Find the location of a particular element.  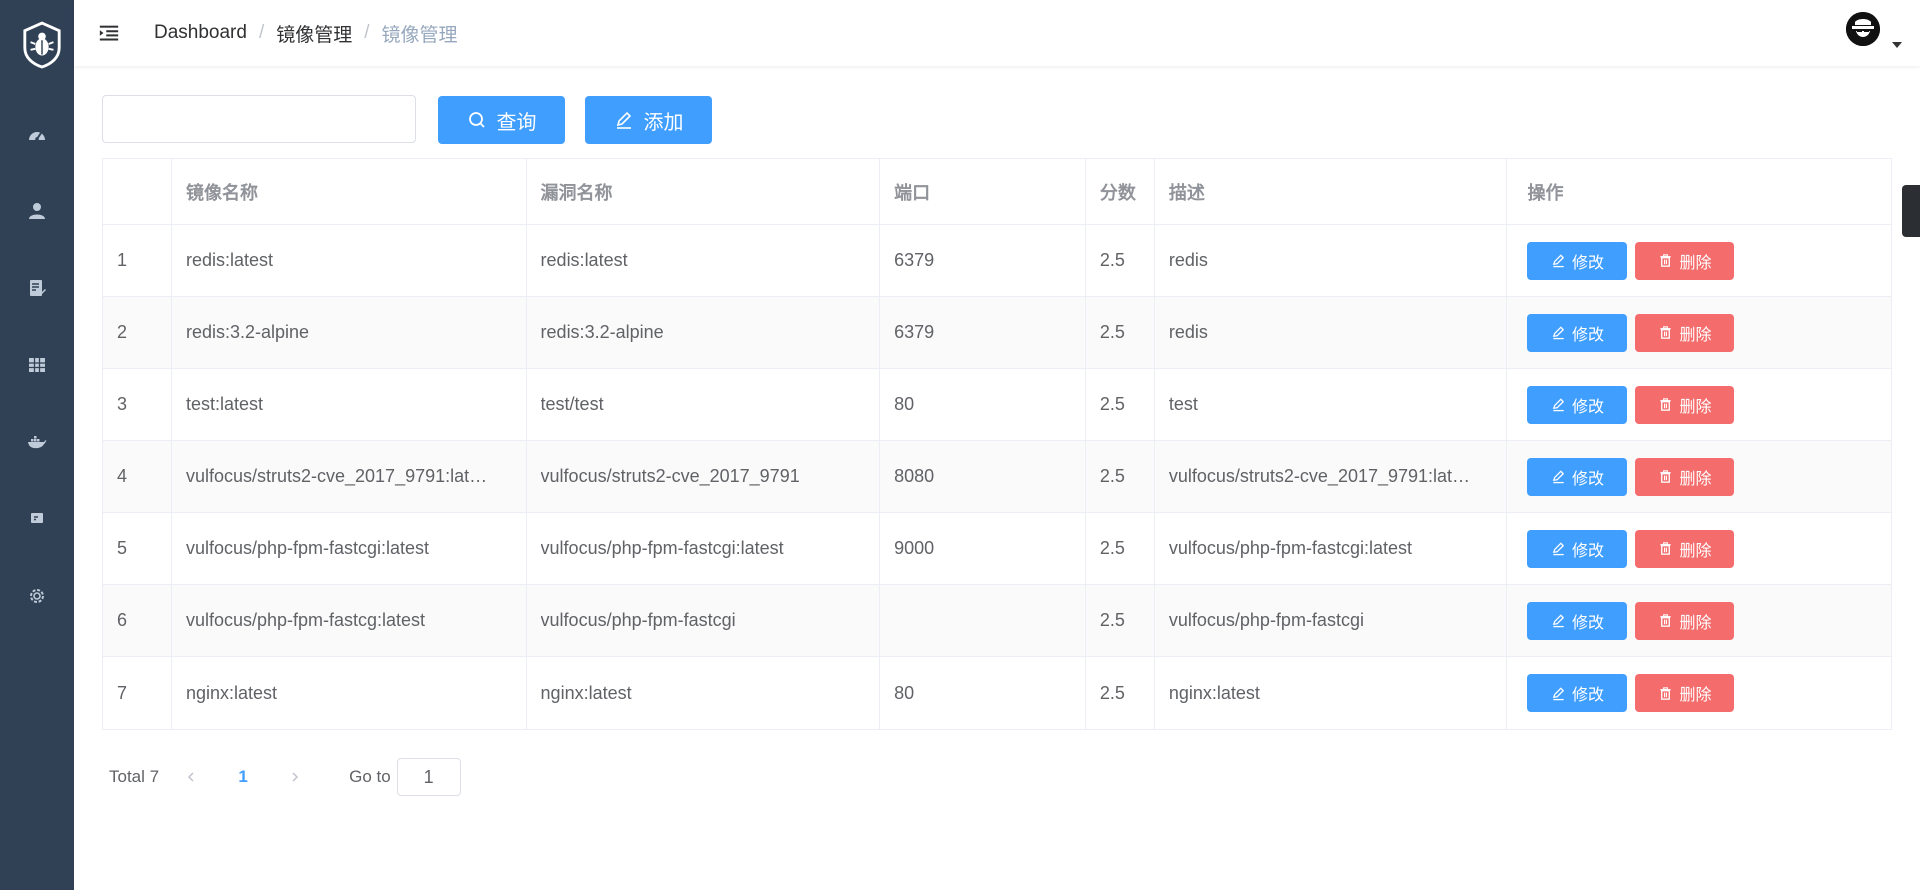

cell-image-name: redis:latest is located at coordinates (349, 260).